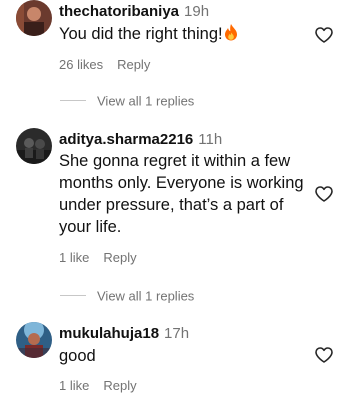  What do you see at coordinates (109, 333) in the screenshot?
I see `username: mukulahuja18` at bounding box center [109, 333].